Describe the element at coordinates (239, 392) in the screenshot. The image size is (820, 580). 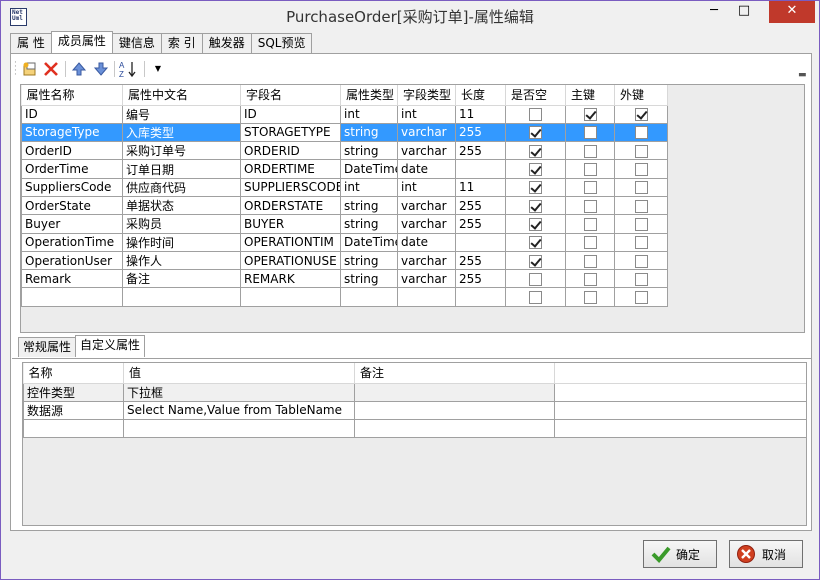
I see `property-value-cell: 下拉框` at that location.